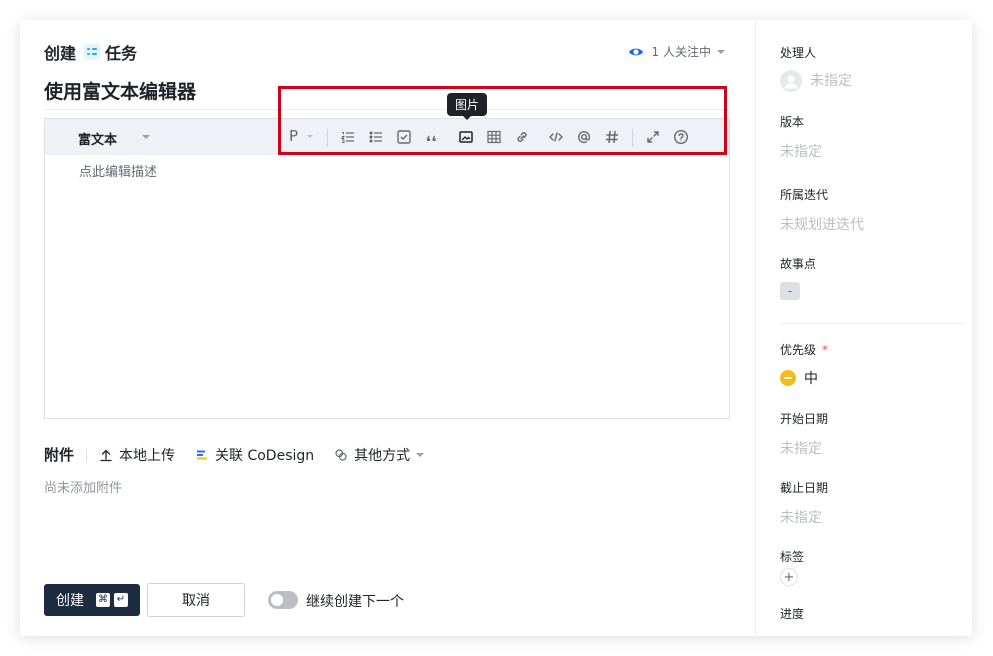  What do you see at coordinates (831, 81) in the screenshot?
I see `assignee-value: 未指定` at bounding box center [831, 81].